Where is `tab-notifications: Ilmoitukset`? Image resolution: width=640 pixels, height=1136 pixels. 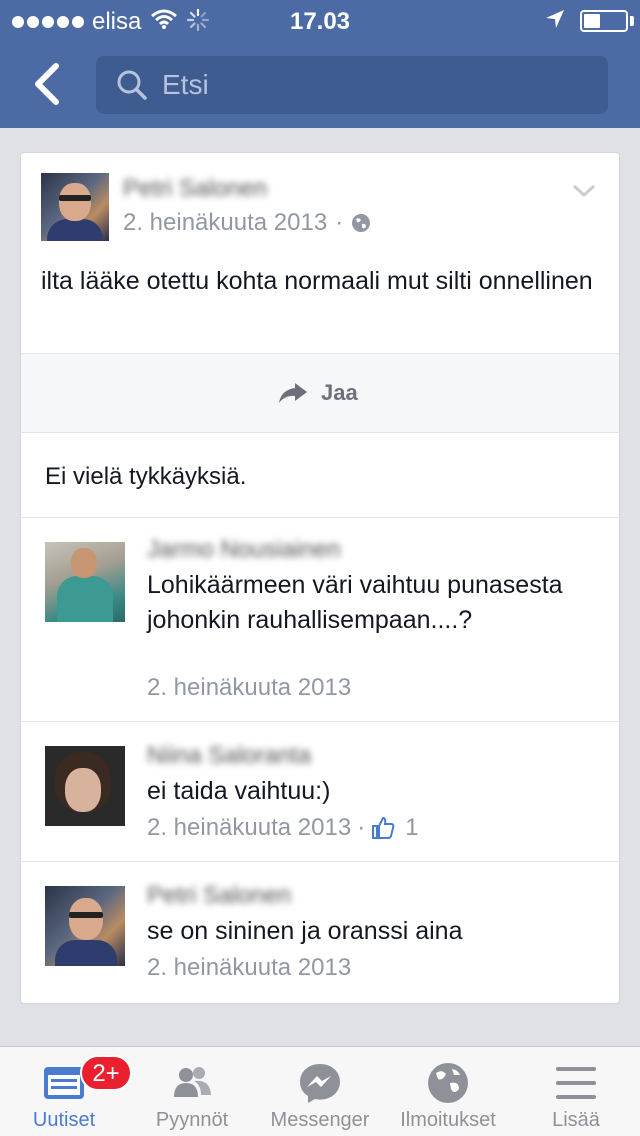
tab-notifications: Ilmoitukset is located at coordinates (448, 1091).